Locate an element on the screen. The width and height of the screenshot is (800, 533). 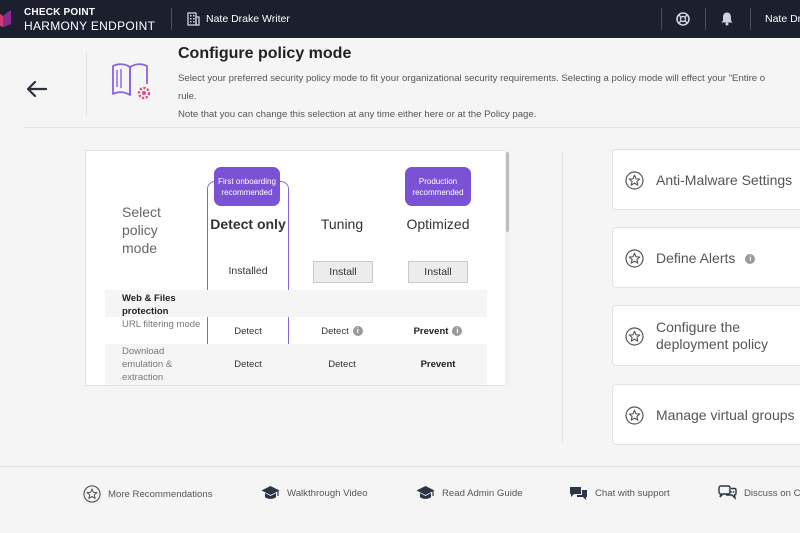
org-selector: Nate Drake Writer is located at coordinates (248, 19).